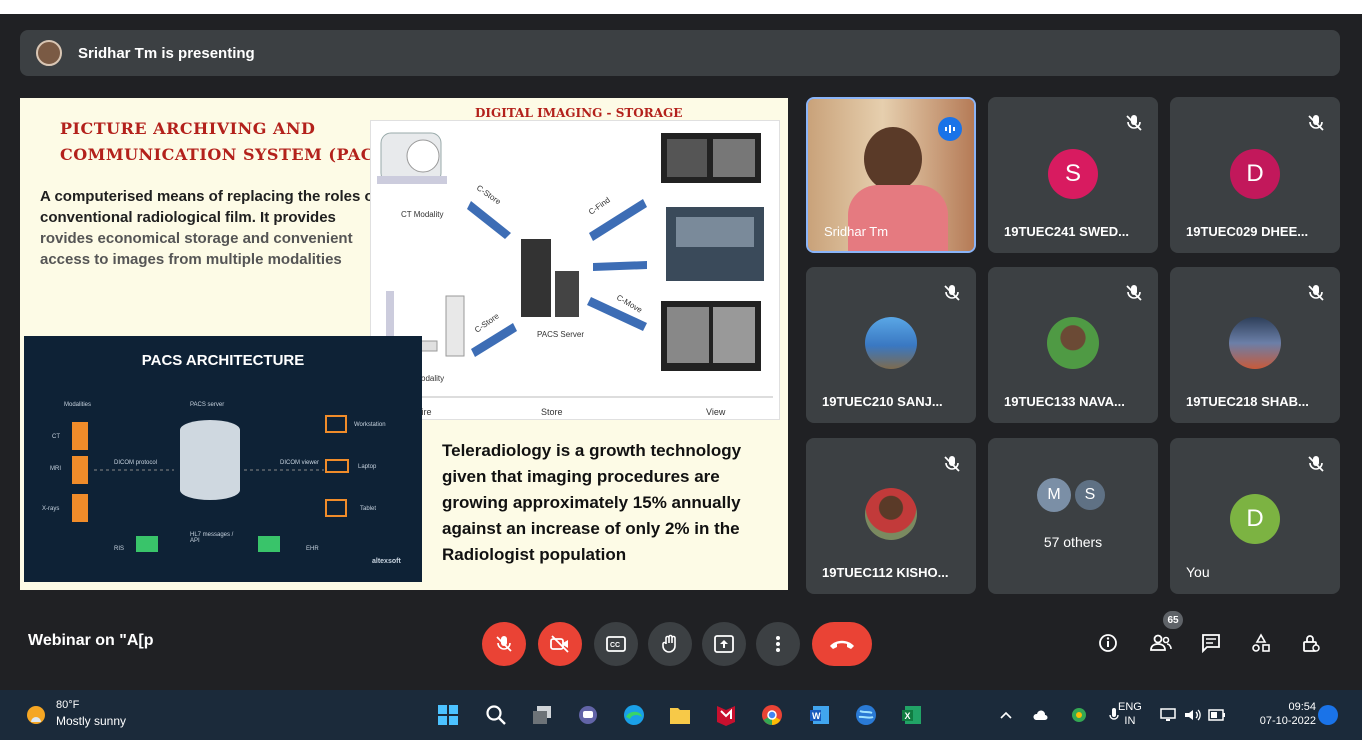 The image size is (1362, 740). Describe the element at coordinates (188, 128) in the screenshot. I see `slide-title-line1: PICTURE ARCHIVING AND` at that location.